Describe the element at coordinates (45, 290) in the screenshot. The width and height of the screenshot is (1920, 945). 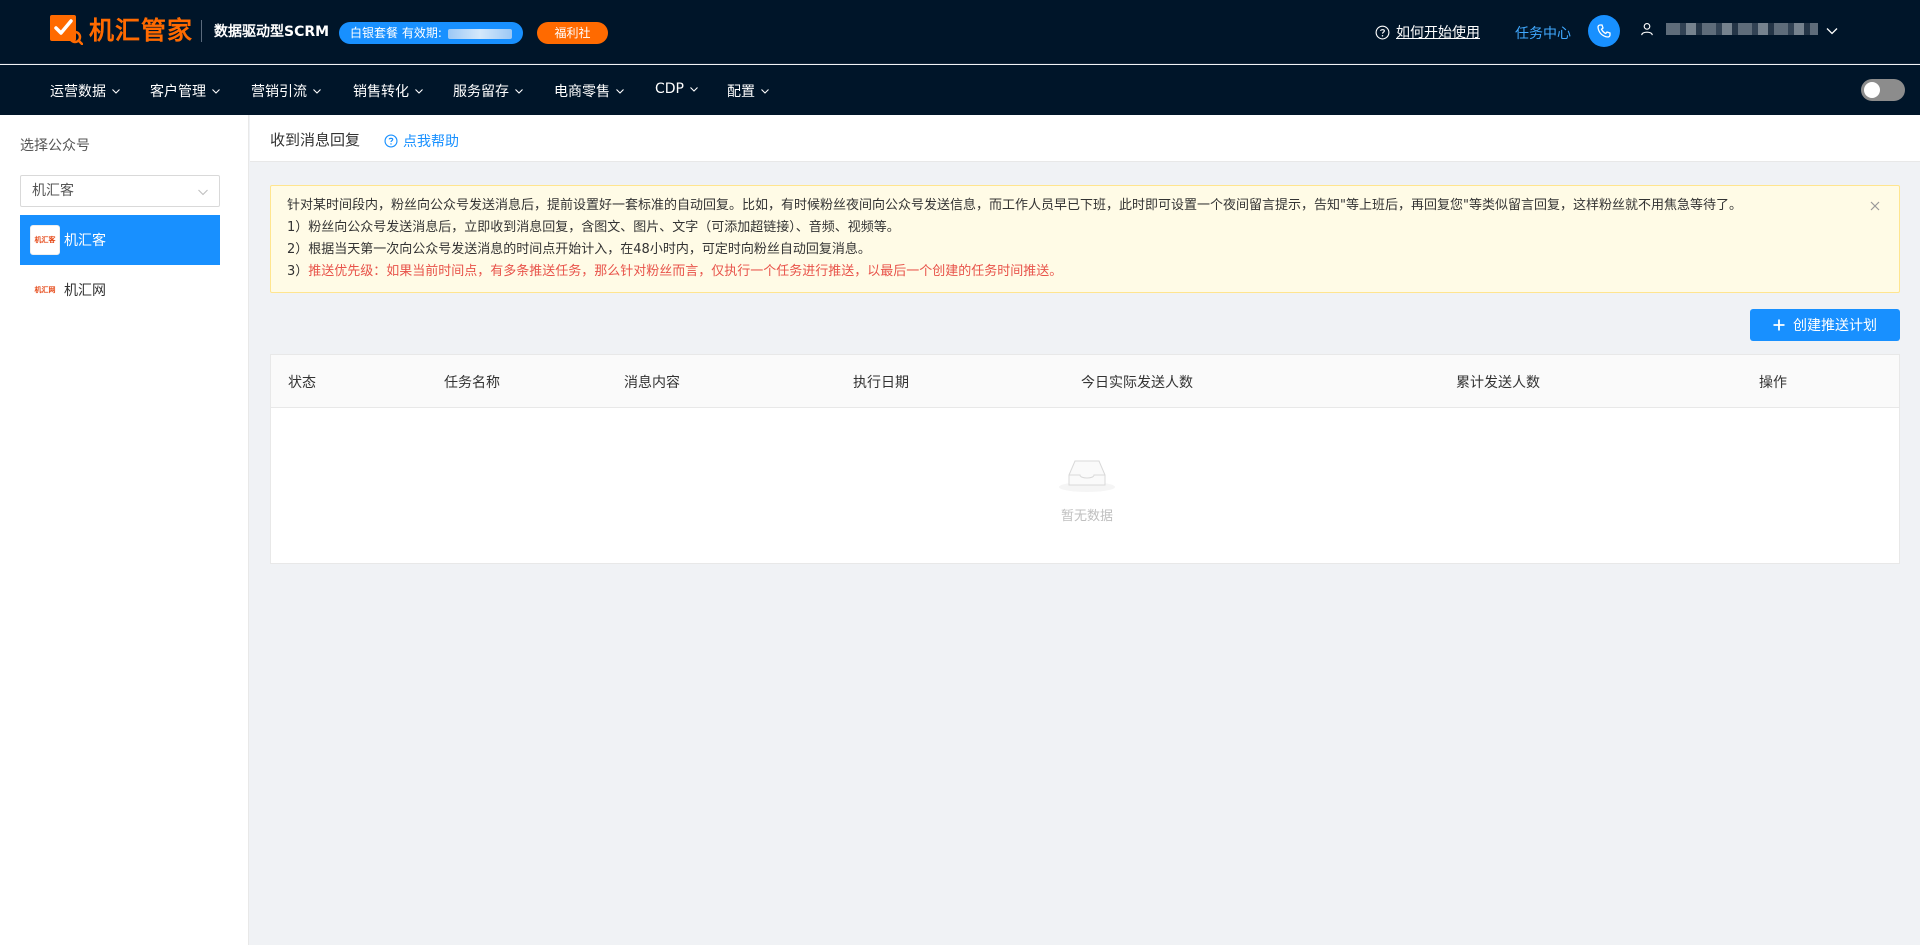
I see `account-logo: 机汇网` at that location.